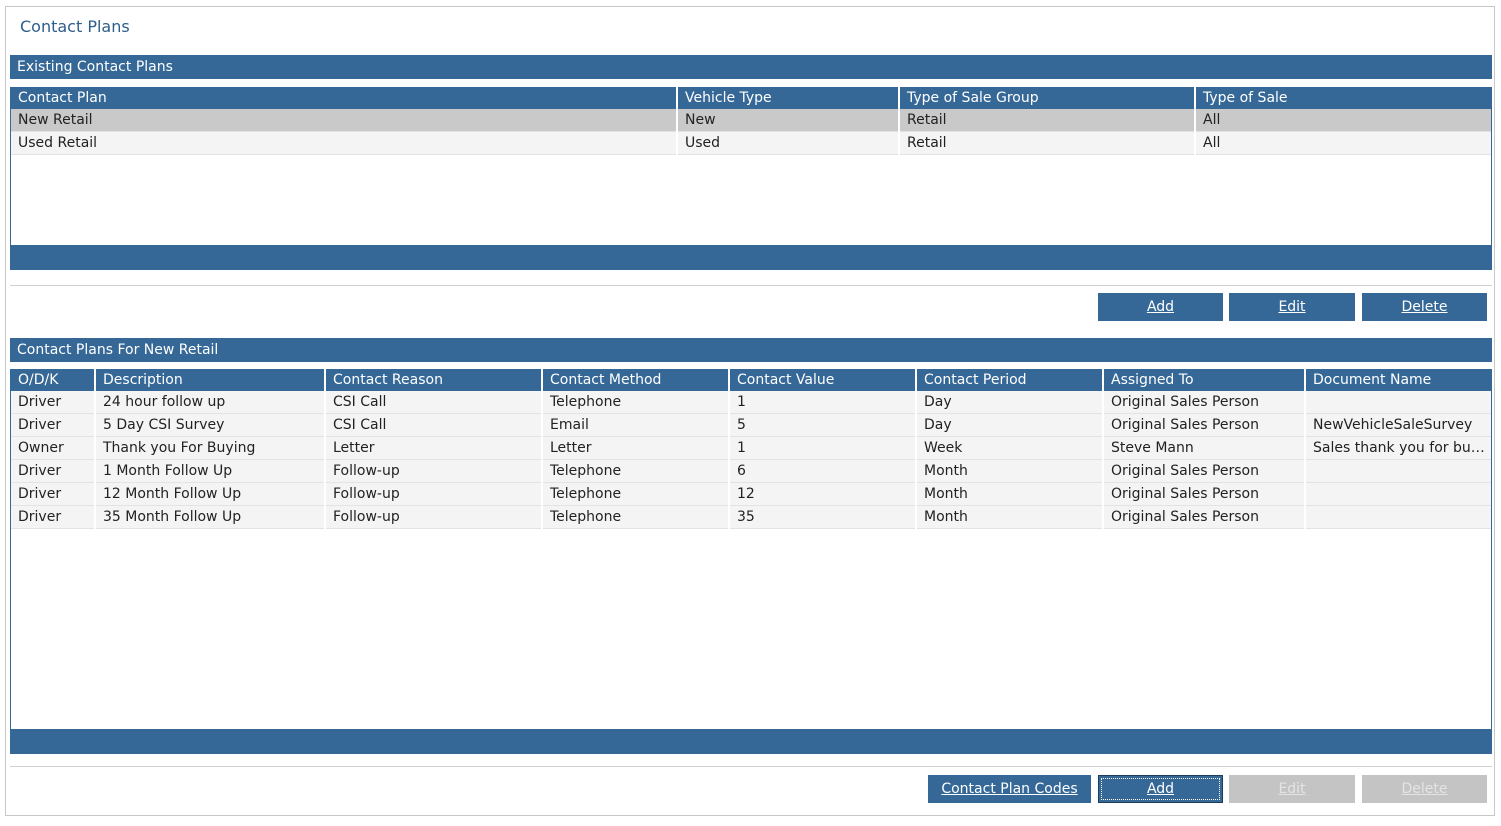 The image size is (1501, 826). Describe the element at coordinates (1424, 789) in the screenshot. I see `delete-detail-button: Delete` at that location.